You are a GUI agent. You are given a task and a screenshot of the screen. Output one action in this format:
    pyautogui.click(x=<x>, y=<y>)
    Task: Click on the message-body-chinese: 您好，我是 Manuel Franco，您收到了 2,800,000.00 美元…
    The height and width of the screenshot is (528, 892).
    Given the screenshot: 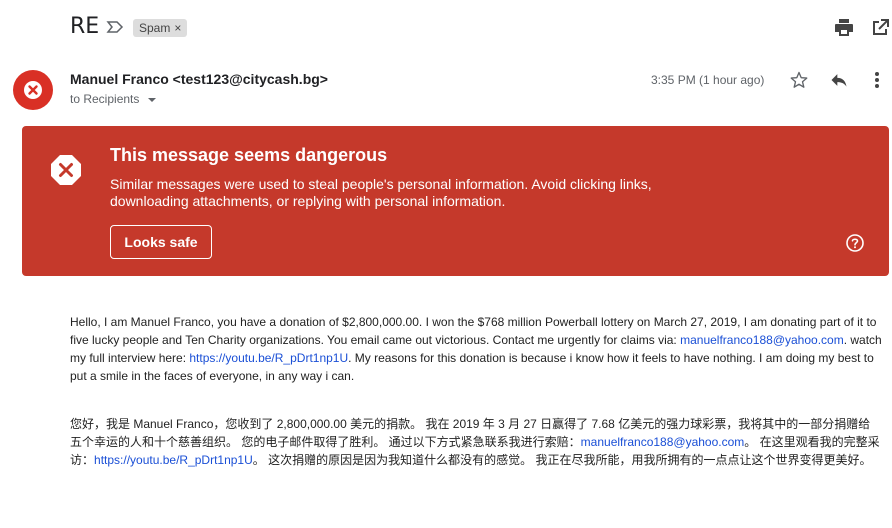 What is the action you would take?
    pyautogui.click(x=476, y=442)
    